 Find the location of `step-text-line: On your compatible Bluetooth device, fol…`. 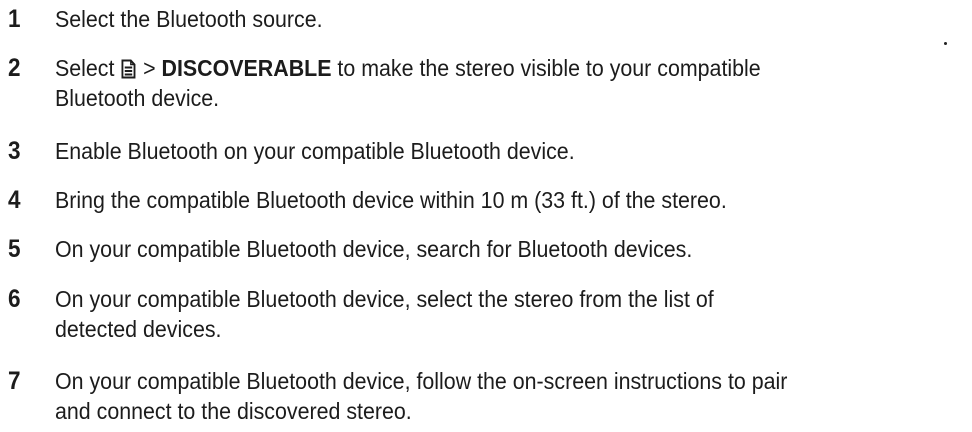

step-text-line: On your compatible Bluetooth device, fol… is located at coordinates (421, 381).